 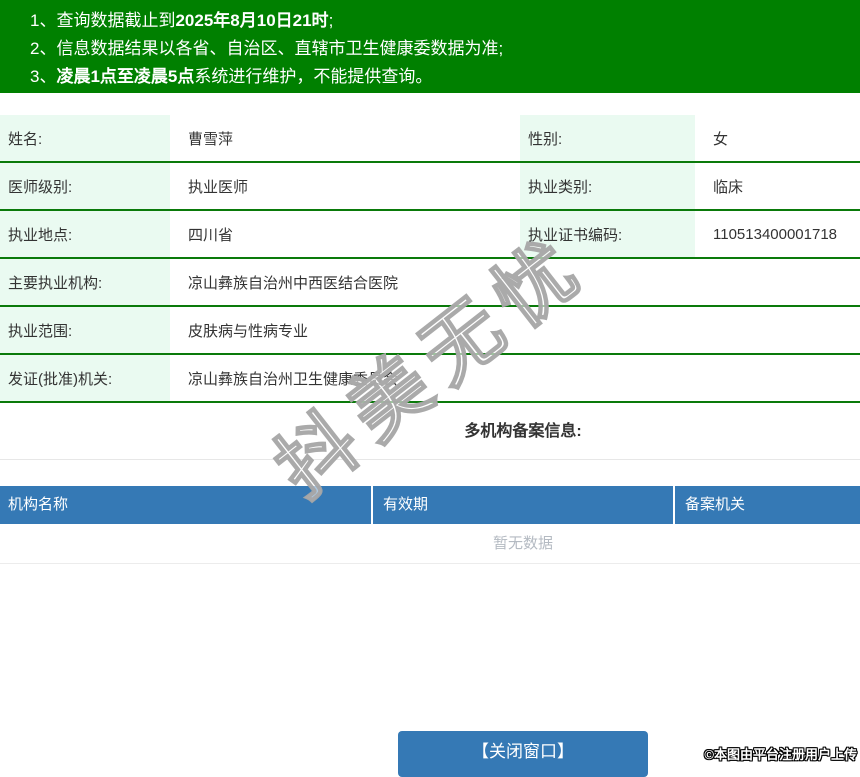 I want to click on table-row: 执业范围: 皮肤病与性病专业, so click(x=430, y=331).